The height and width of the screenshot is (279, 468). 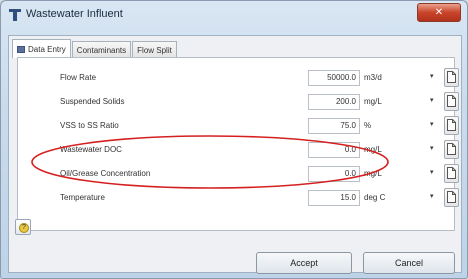 I want to click on row-flow-rate: Flow Rate 50000.0 m3/d ▾, so click(x=238, y=78).